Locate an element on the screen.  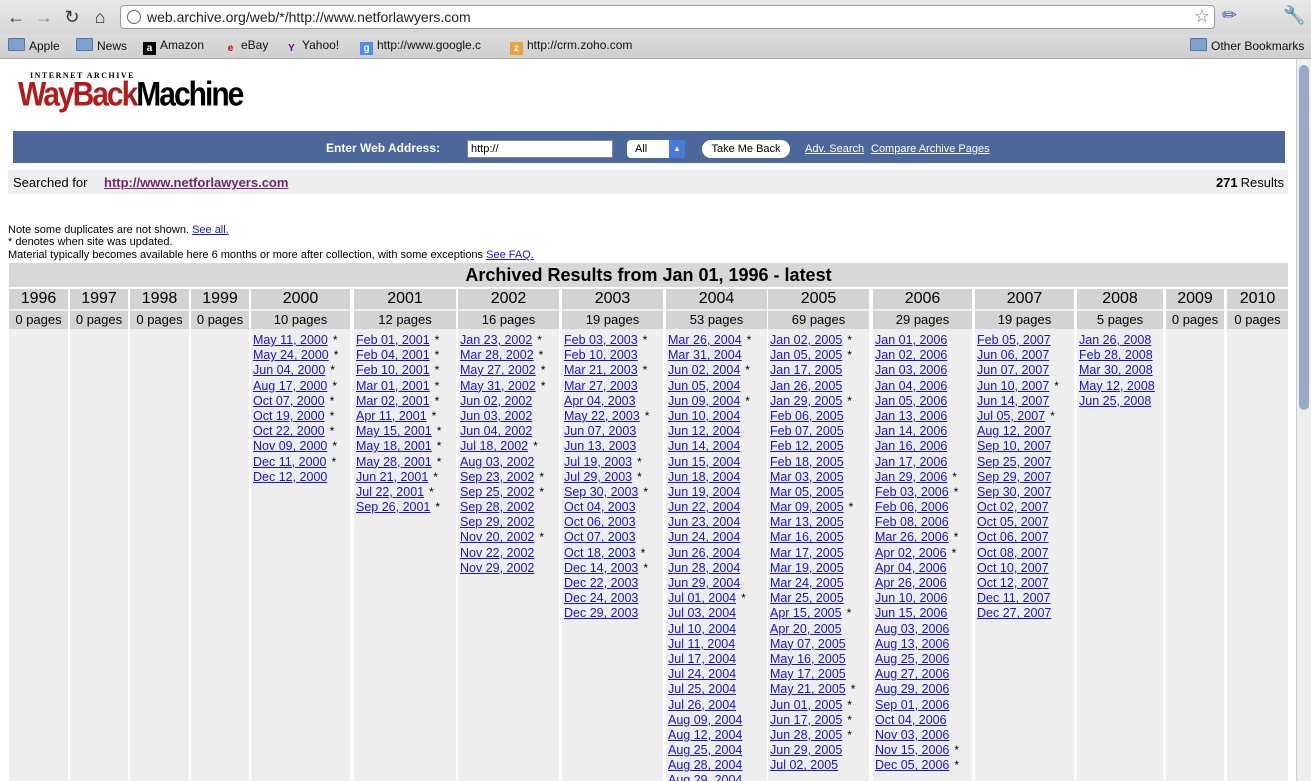
archive-date-link: Mar 01, 2001 is located at coordinates (393, 386).